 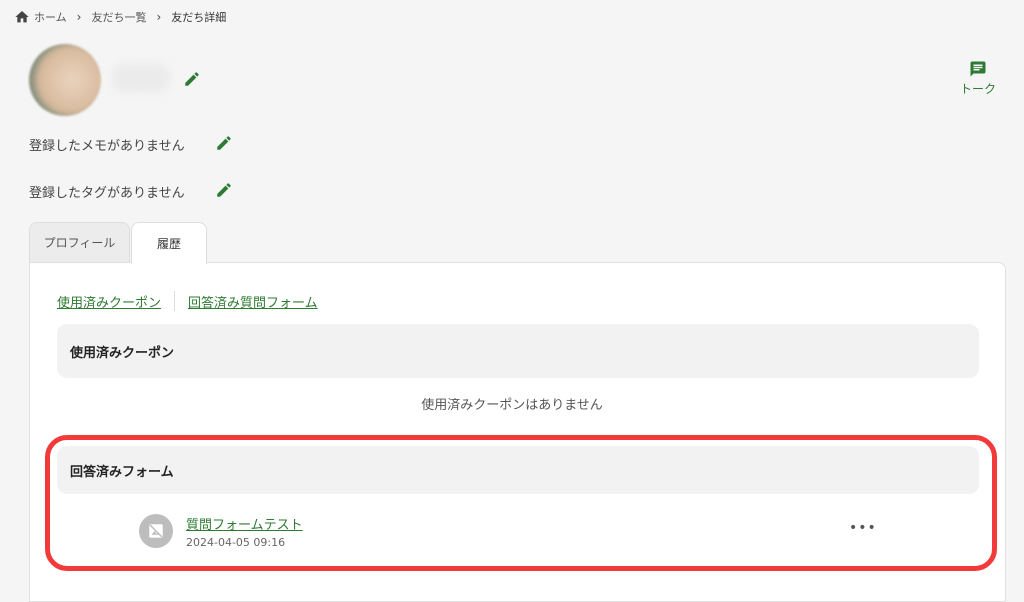 What do you see at coordinates (65, 80) in the screenshot?
I see `avatar` at bounding box center [65, 80].